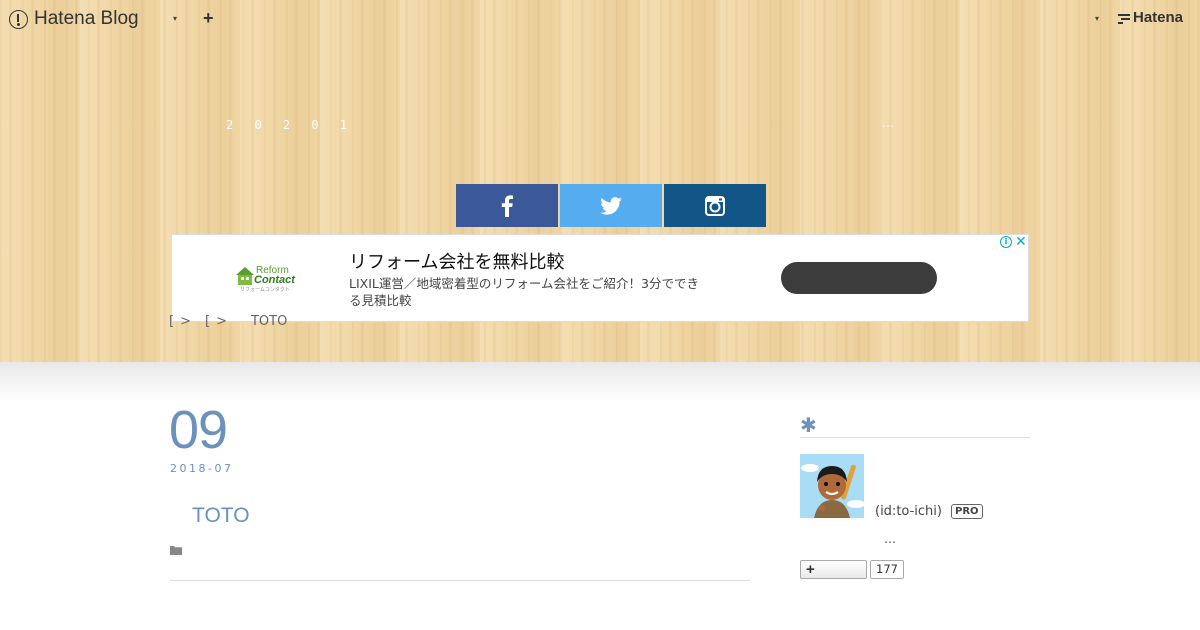 This screenshot has width=1200, height=630. I want to click on brand-label: Hatena Blog, so click(86, 18).